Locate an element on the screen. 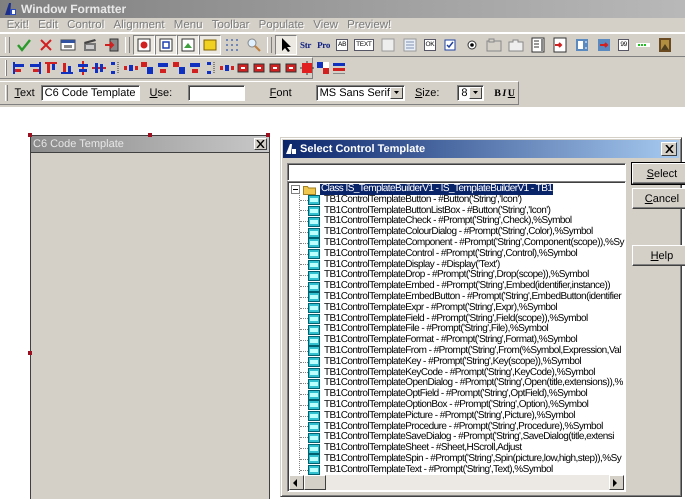  scroll-thumb is located at coordinates (315, 482).